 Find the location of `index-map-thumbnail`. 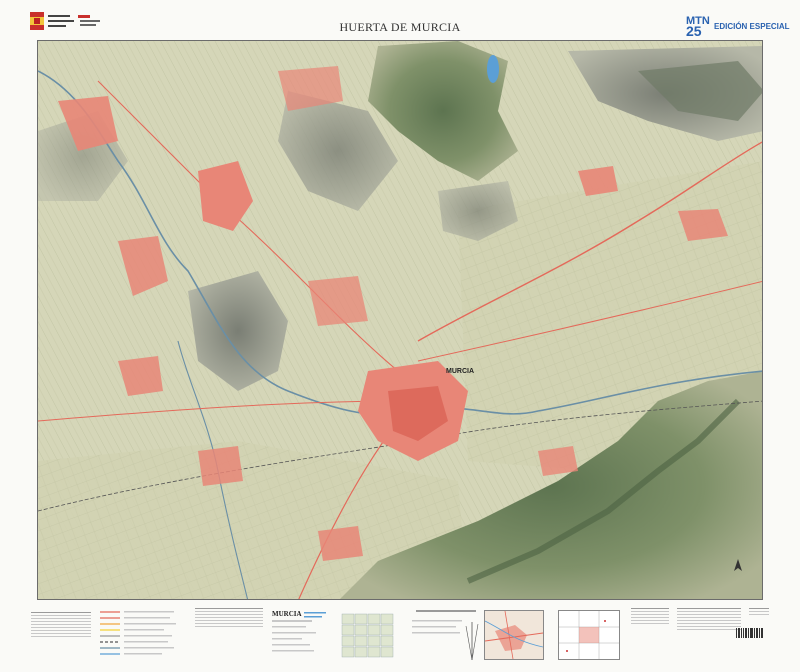

index-map-thumbnail is located at coordinates (514, 635).